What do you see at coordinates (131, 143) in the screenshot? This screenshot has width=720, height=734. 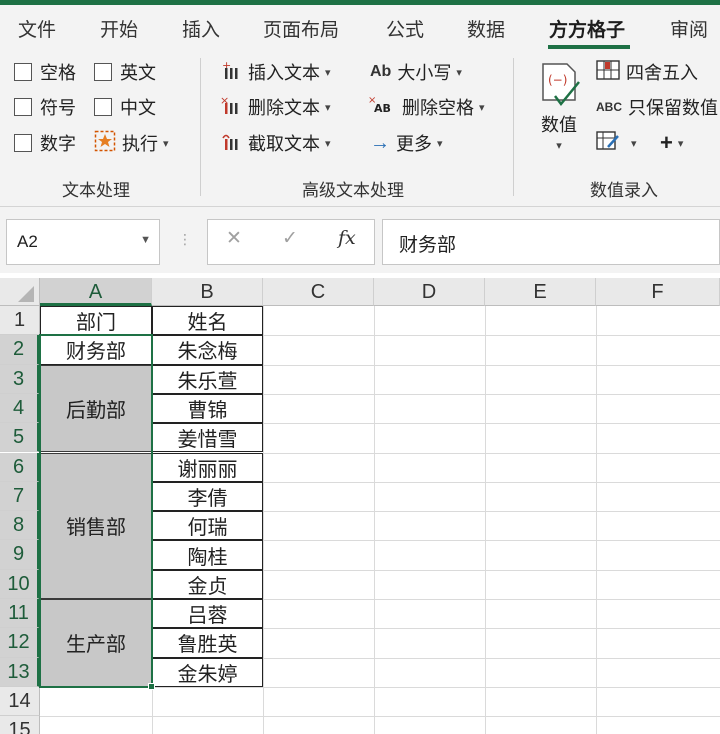 I see `execute-button: 执行 ▾` at bounding box center [131, 143].